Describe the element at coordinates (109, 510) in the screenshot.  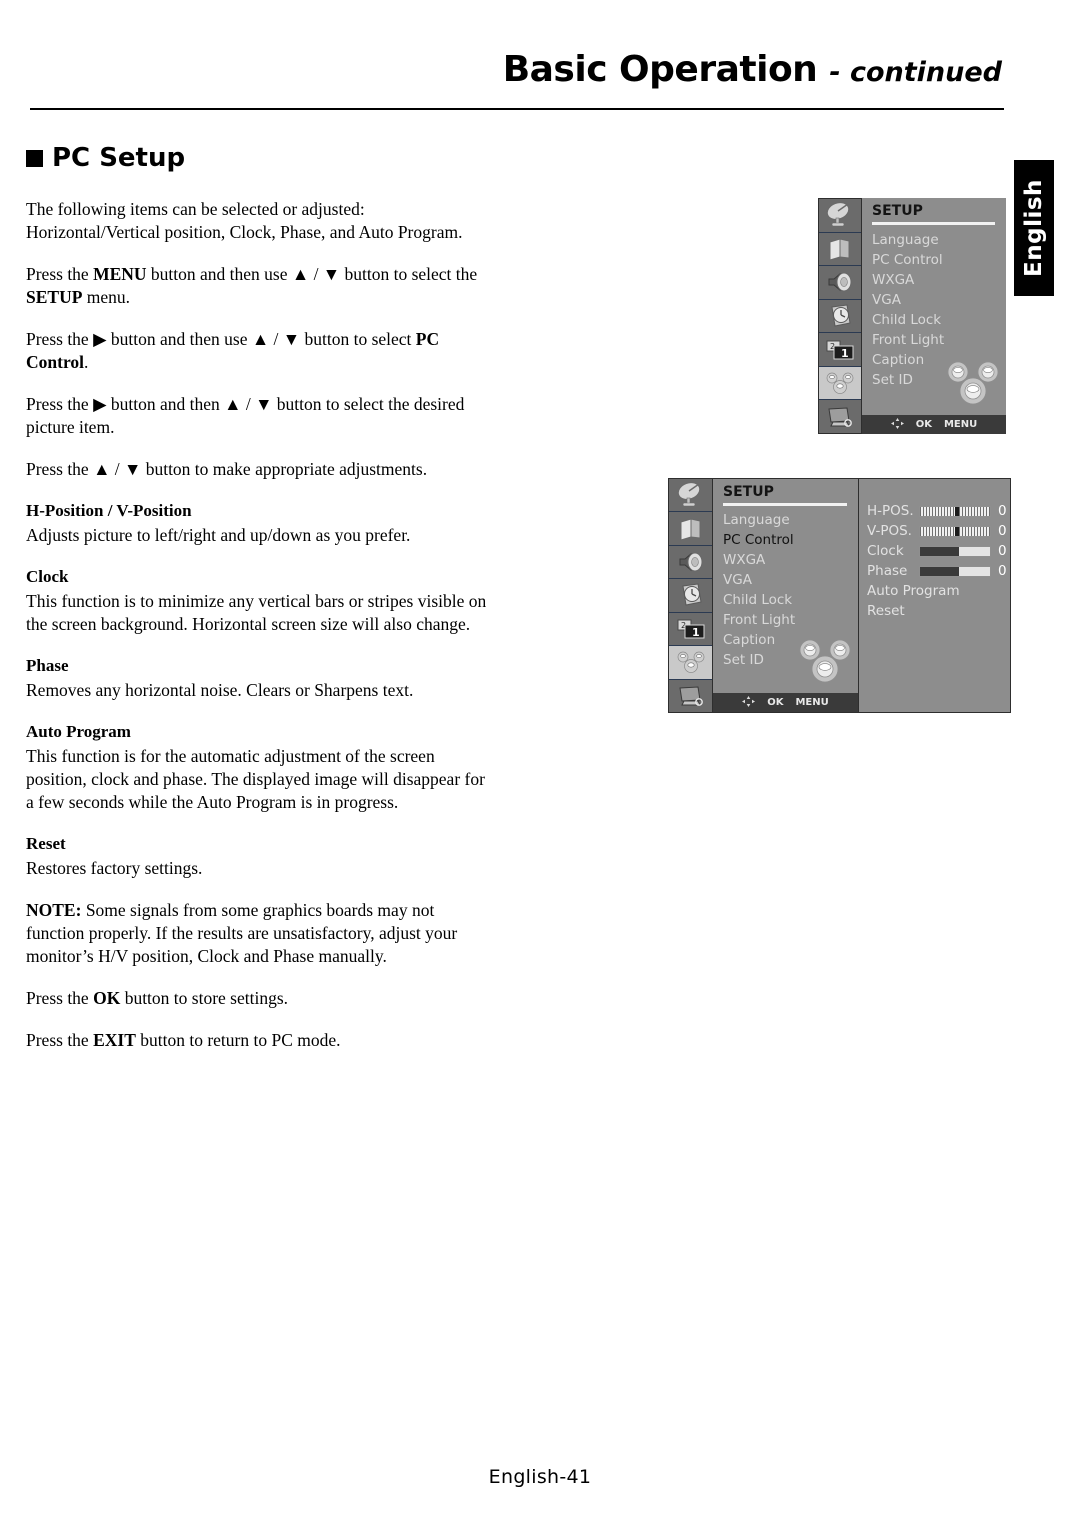
I see `heading-h-position: H-Position / V-Position` at that location.